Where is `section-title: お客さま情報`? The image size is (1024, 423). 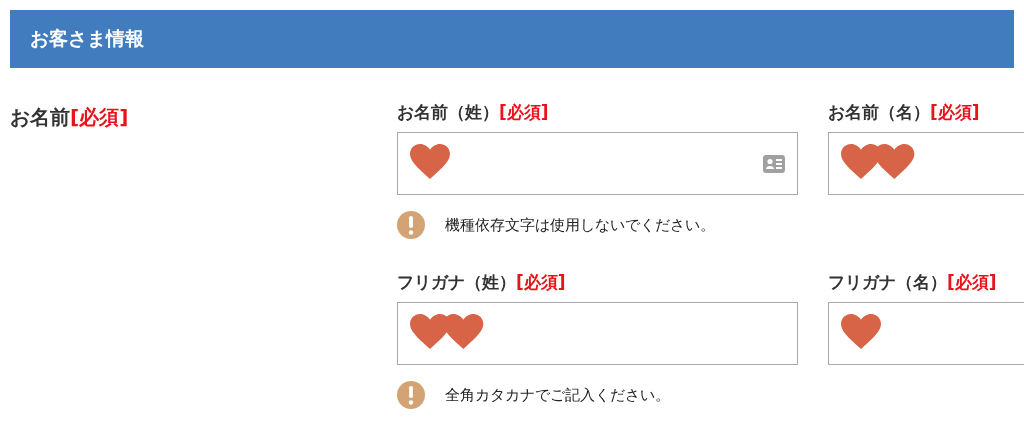
section-title: お客さま情報 is located at coordinates (87, 38).